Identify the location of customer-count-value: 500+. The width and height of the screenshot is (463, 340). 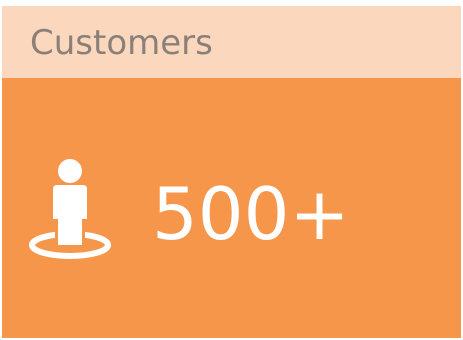
(251, 214).